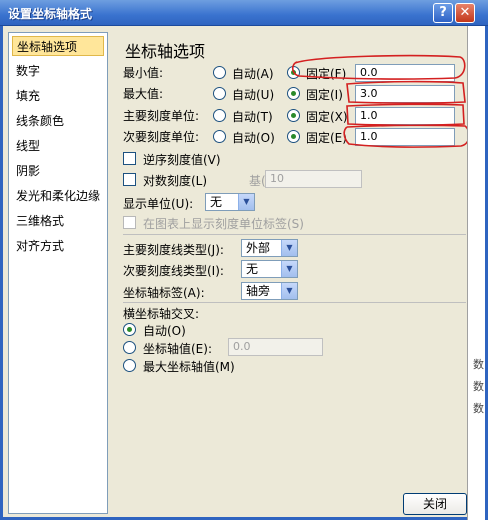 This screenshot has width=488, height=520. What do you see at coordinates (326, 74) in the screenshot?
I see `min-fixed-label: 固定(F)` at bounding box center [326, 74].